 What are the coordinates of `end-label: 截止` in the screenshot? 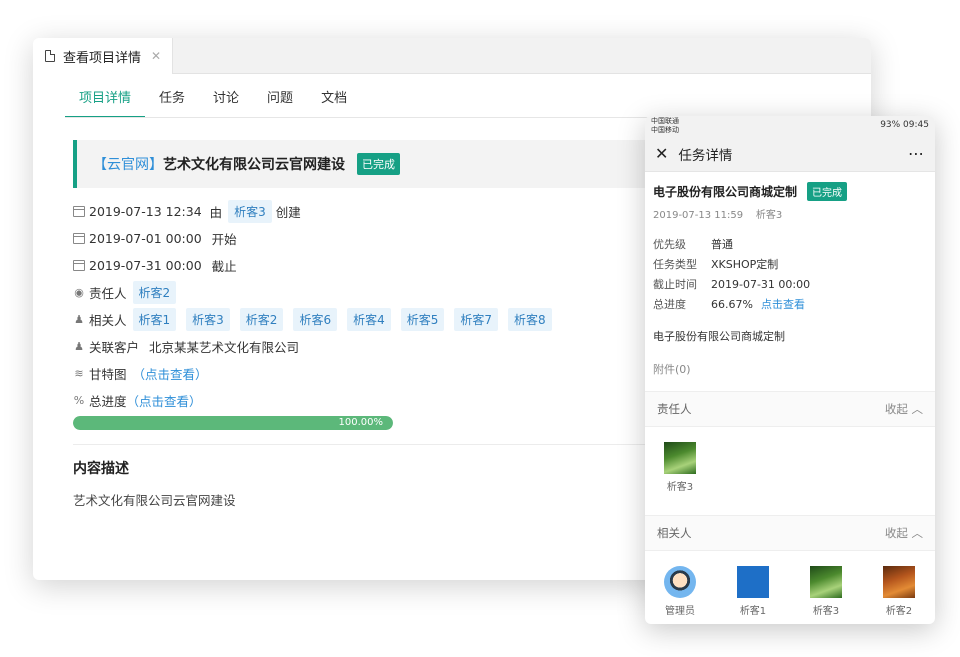 It's located at (224, 266).